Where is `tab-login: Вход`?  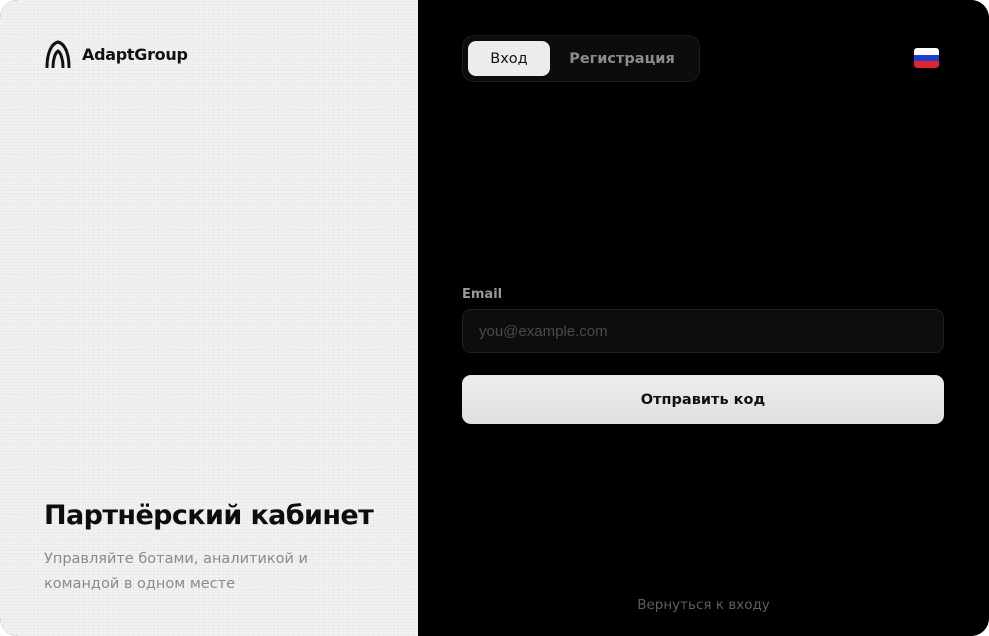
tab-login: Вход is located at coordinates (509, 58).